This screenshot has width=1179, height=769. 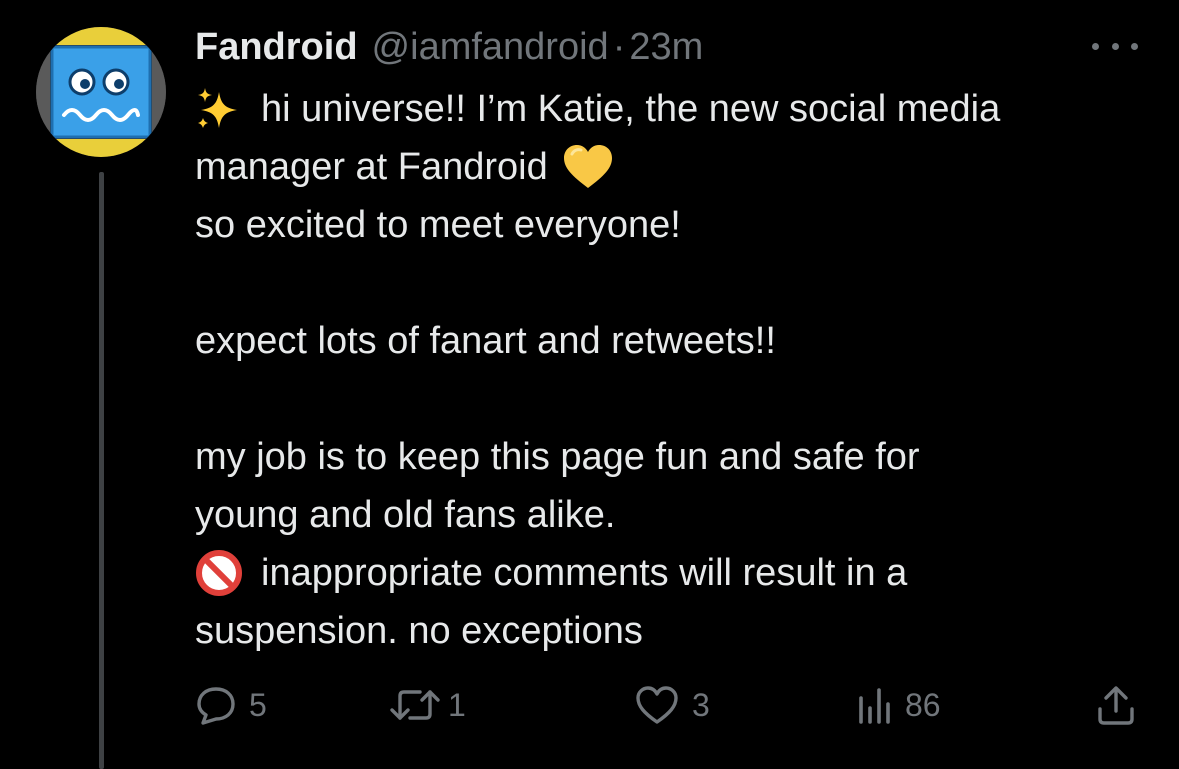 I want to click on fandroid-logo-icon, so click(x=101, y=92).